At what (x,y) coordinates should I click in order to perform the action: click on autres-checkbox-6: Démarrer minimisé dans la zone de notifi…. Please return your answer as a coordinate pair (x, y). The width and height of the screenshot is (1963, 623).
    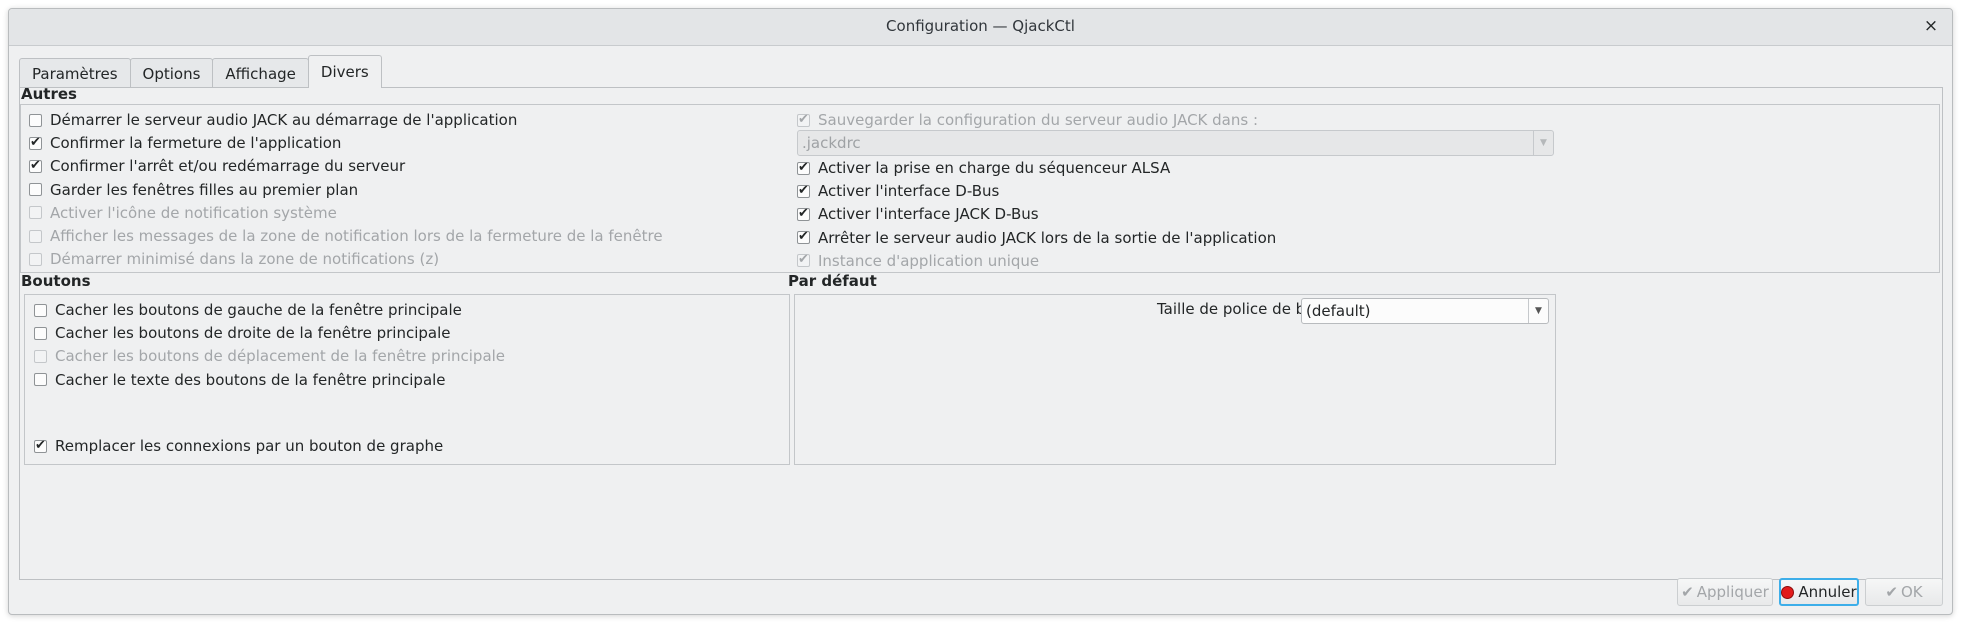
    Looking at the image, I should click on (234, 259).